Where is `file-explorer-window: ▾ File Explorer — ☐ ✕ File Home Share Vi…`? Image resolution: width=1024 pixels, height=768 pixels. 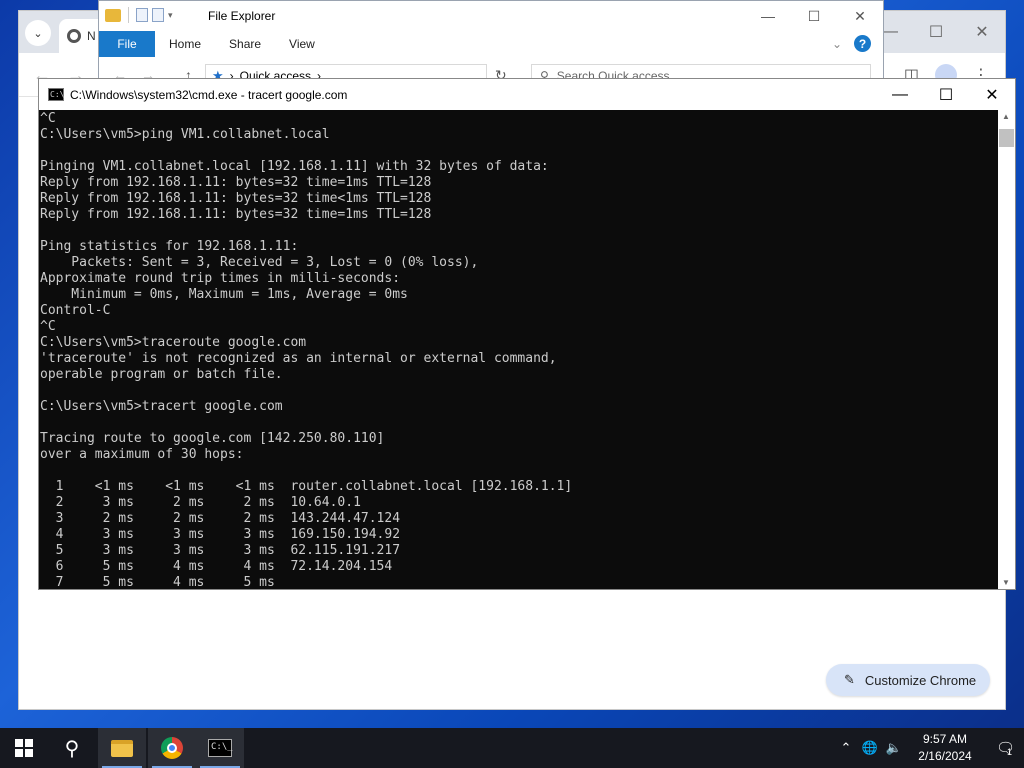 file-explorer-window: ▾ File Explorer — ☐ ✕ File Home Share Vi… is located at coordinates (491, 45).